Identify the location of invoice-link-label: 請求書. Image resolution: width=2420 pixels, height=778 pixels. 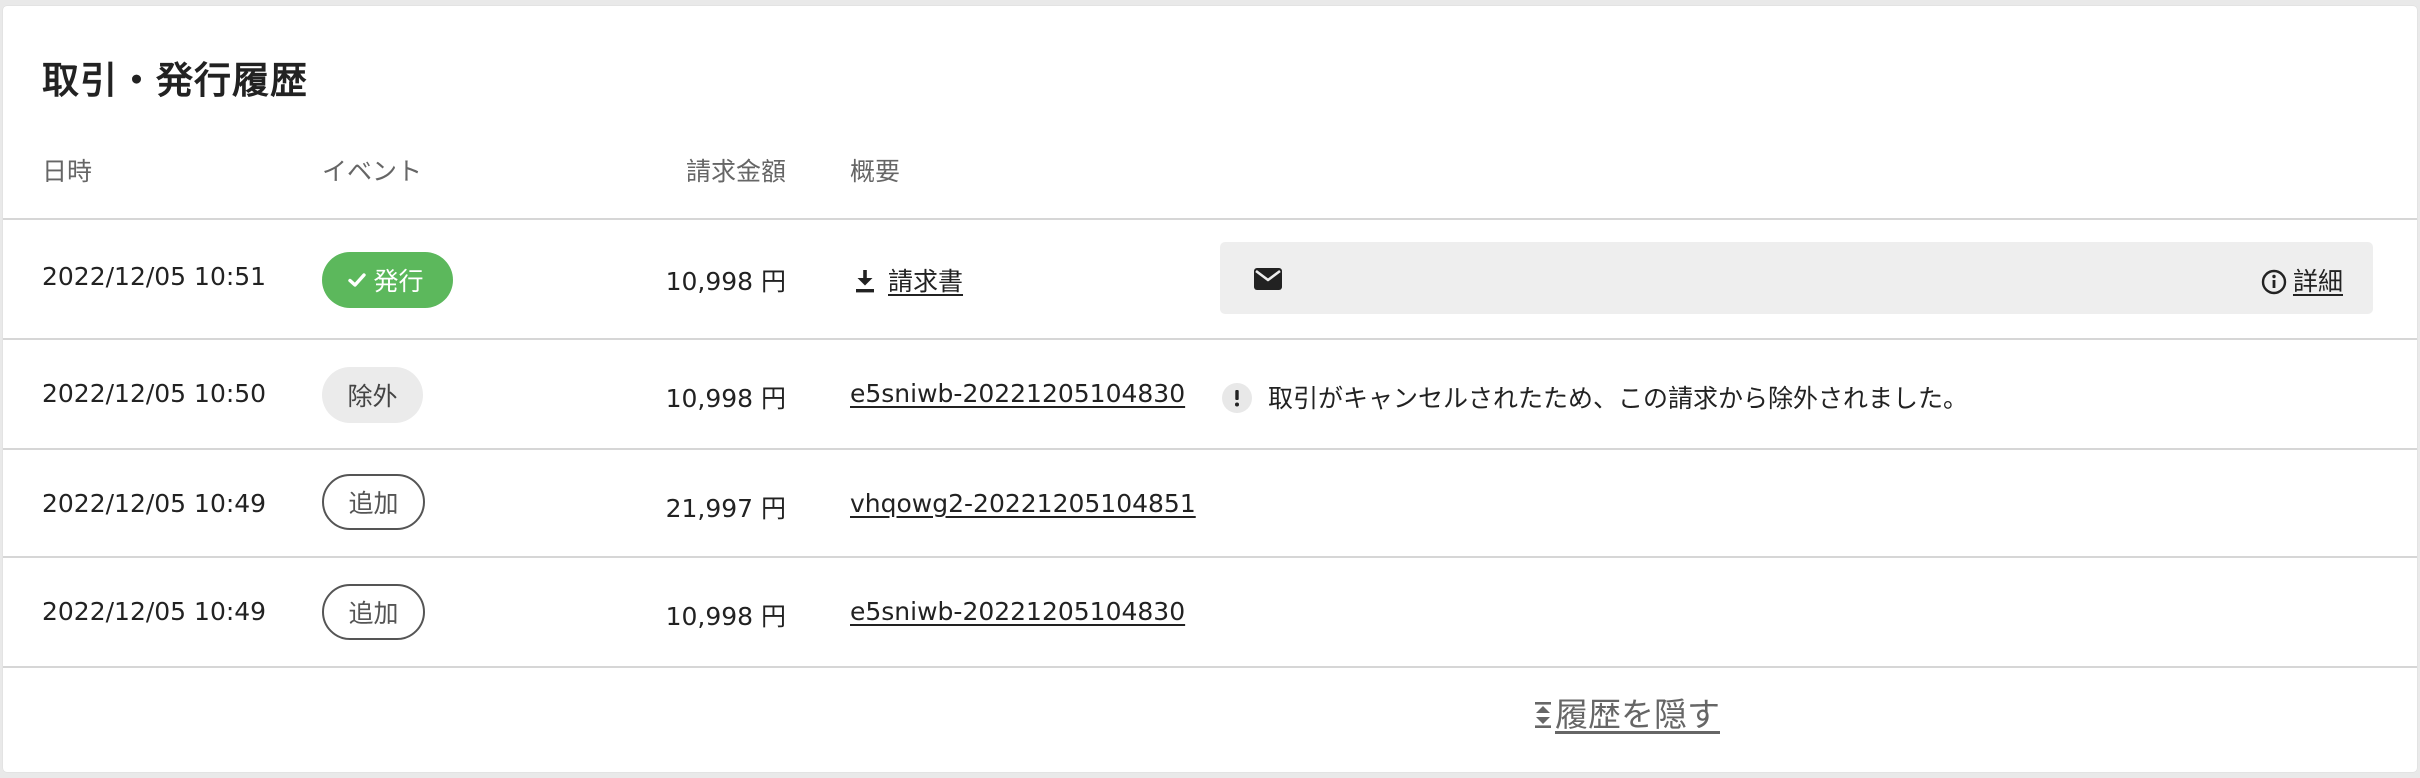
(925, 281).